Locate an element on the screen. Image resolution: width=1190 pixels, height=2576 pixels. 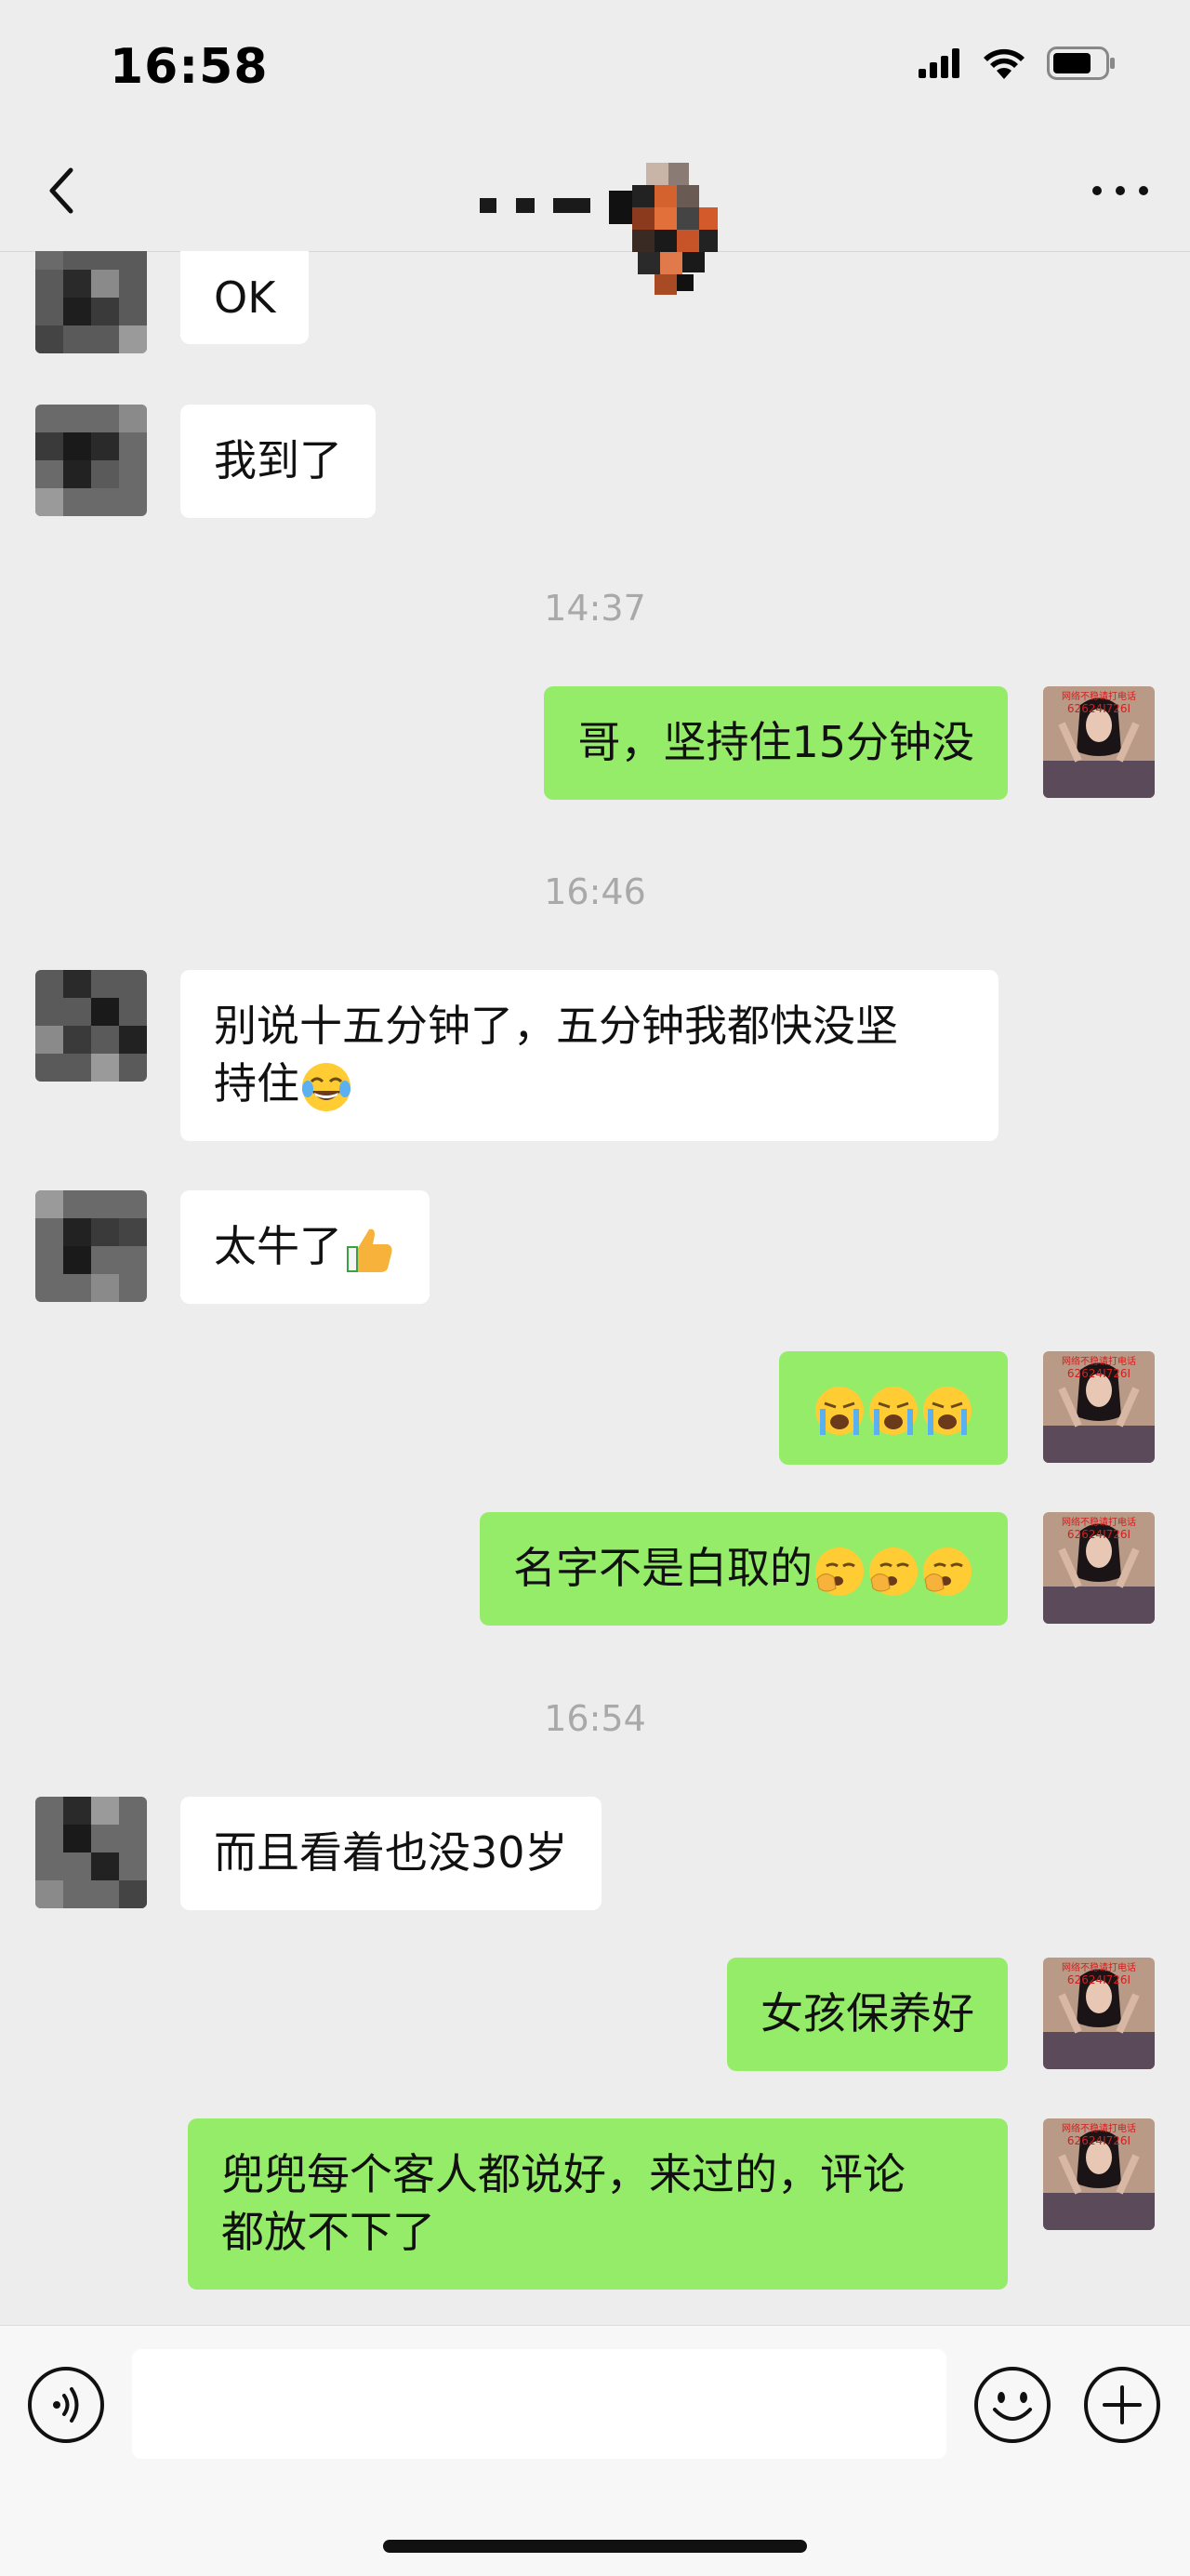
message-bubble is located at coordinates (893, 1408).